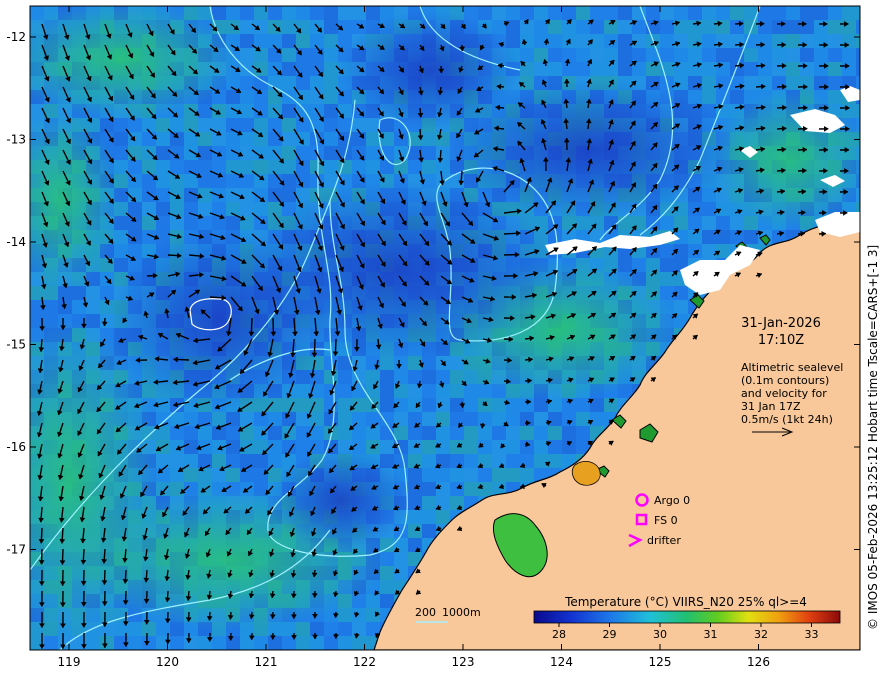  I want to click on colorbar-ramp, so click(687, 617).